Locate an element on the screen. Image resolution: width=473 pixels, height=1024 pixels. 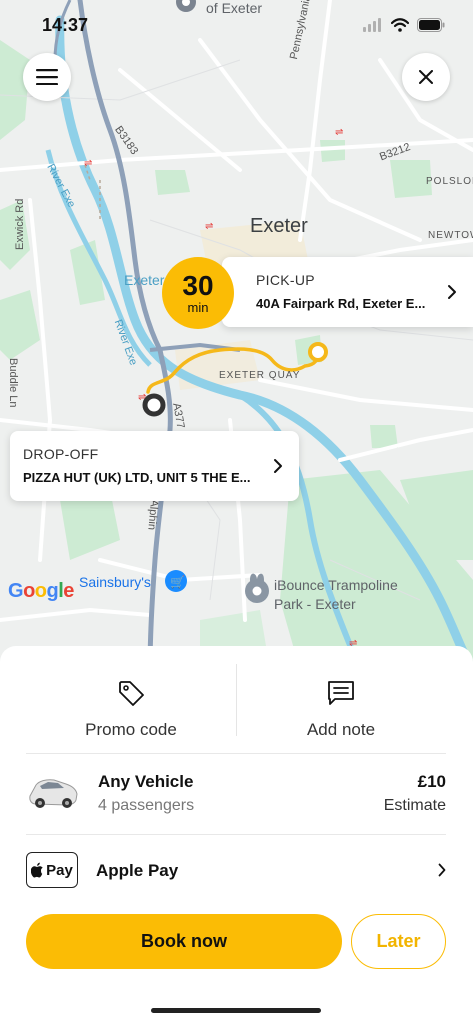
eta-value: 30 is located at coordinates (198, 285).